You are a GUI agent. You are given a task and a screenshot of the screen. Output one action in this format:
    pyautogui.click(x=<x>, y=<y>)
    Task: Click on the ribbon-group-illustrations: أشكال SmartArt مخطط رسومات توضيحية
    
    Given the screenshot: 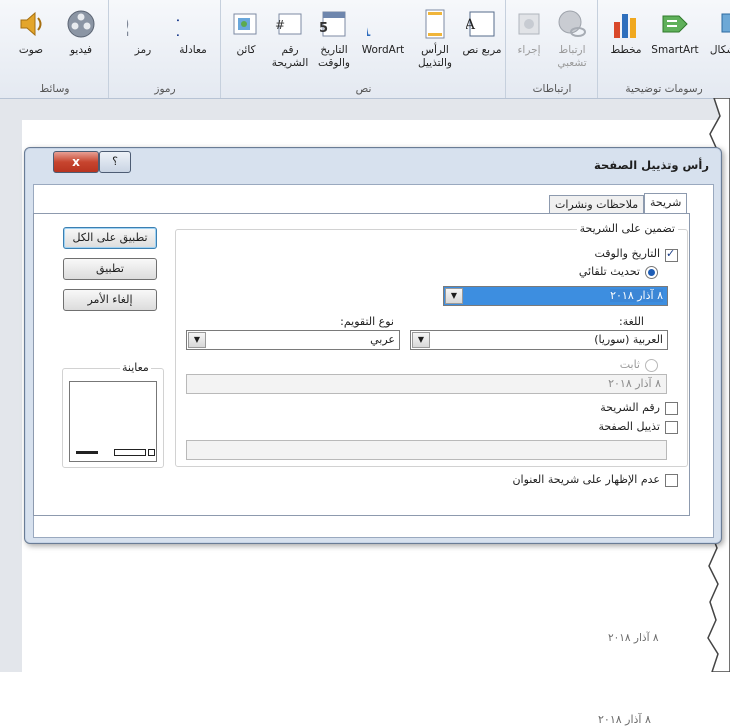 What is the action you would take?
    pyautogui.click(x=663, y=49)
    